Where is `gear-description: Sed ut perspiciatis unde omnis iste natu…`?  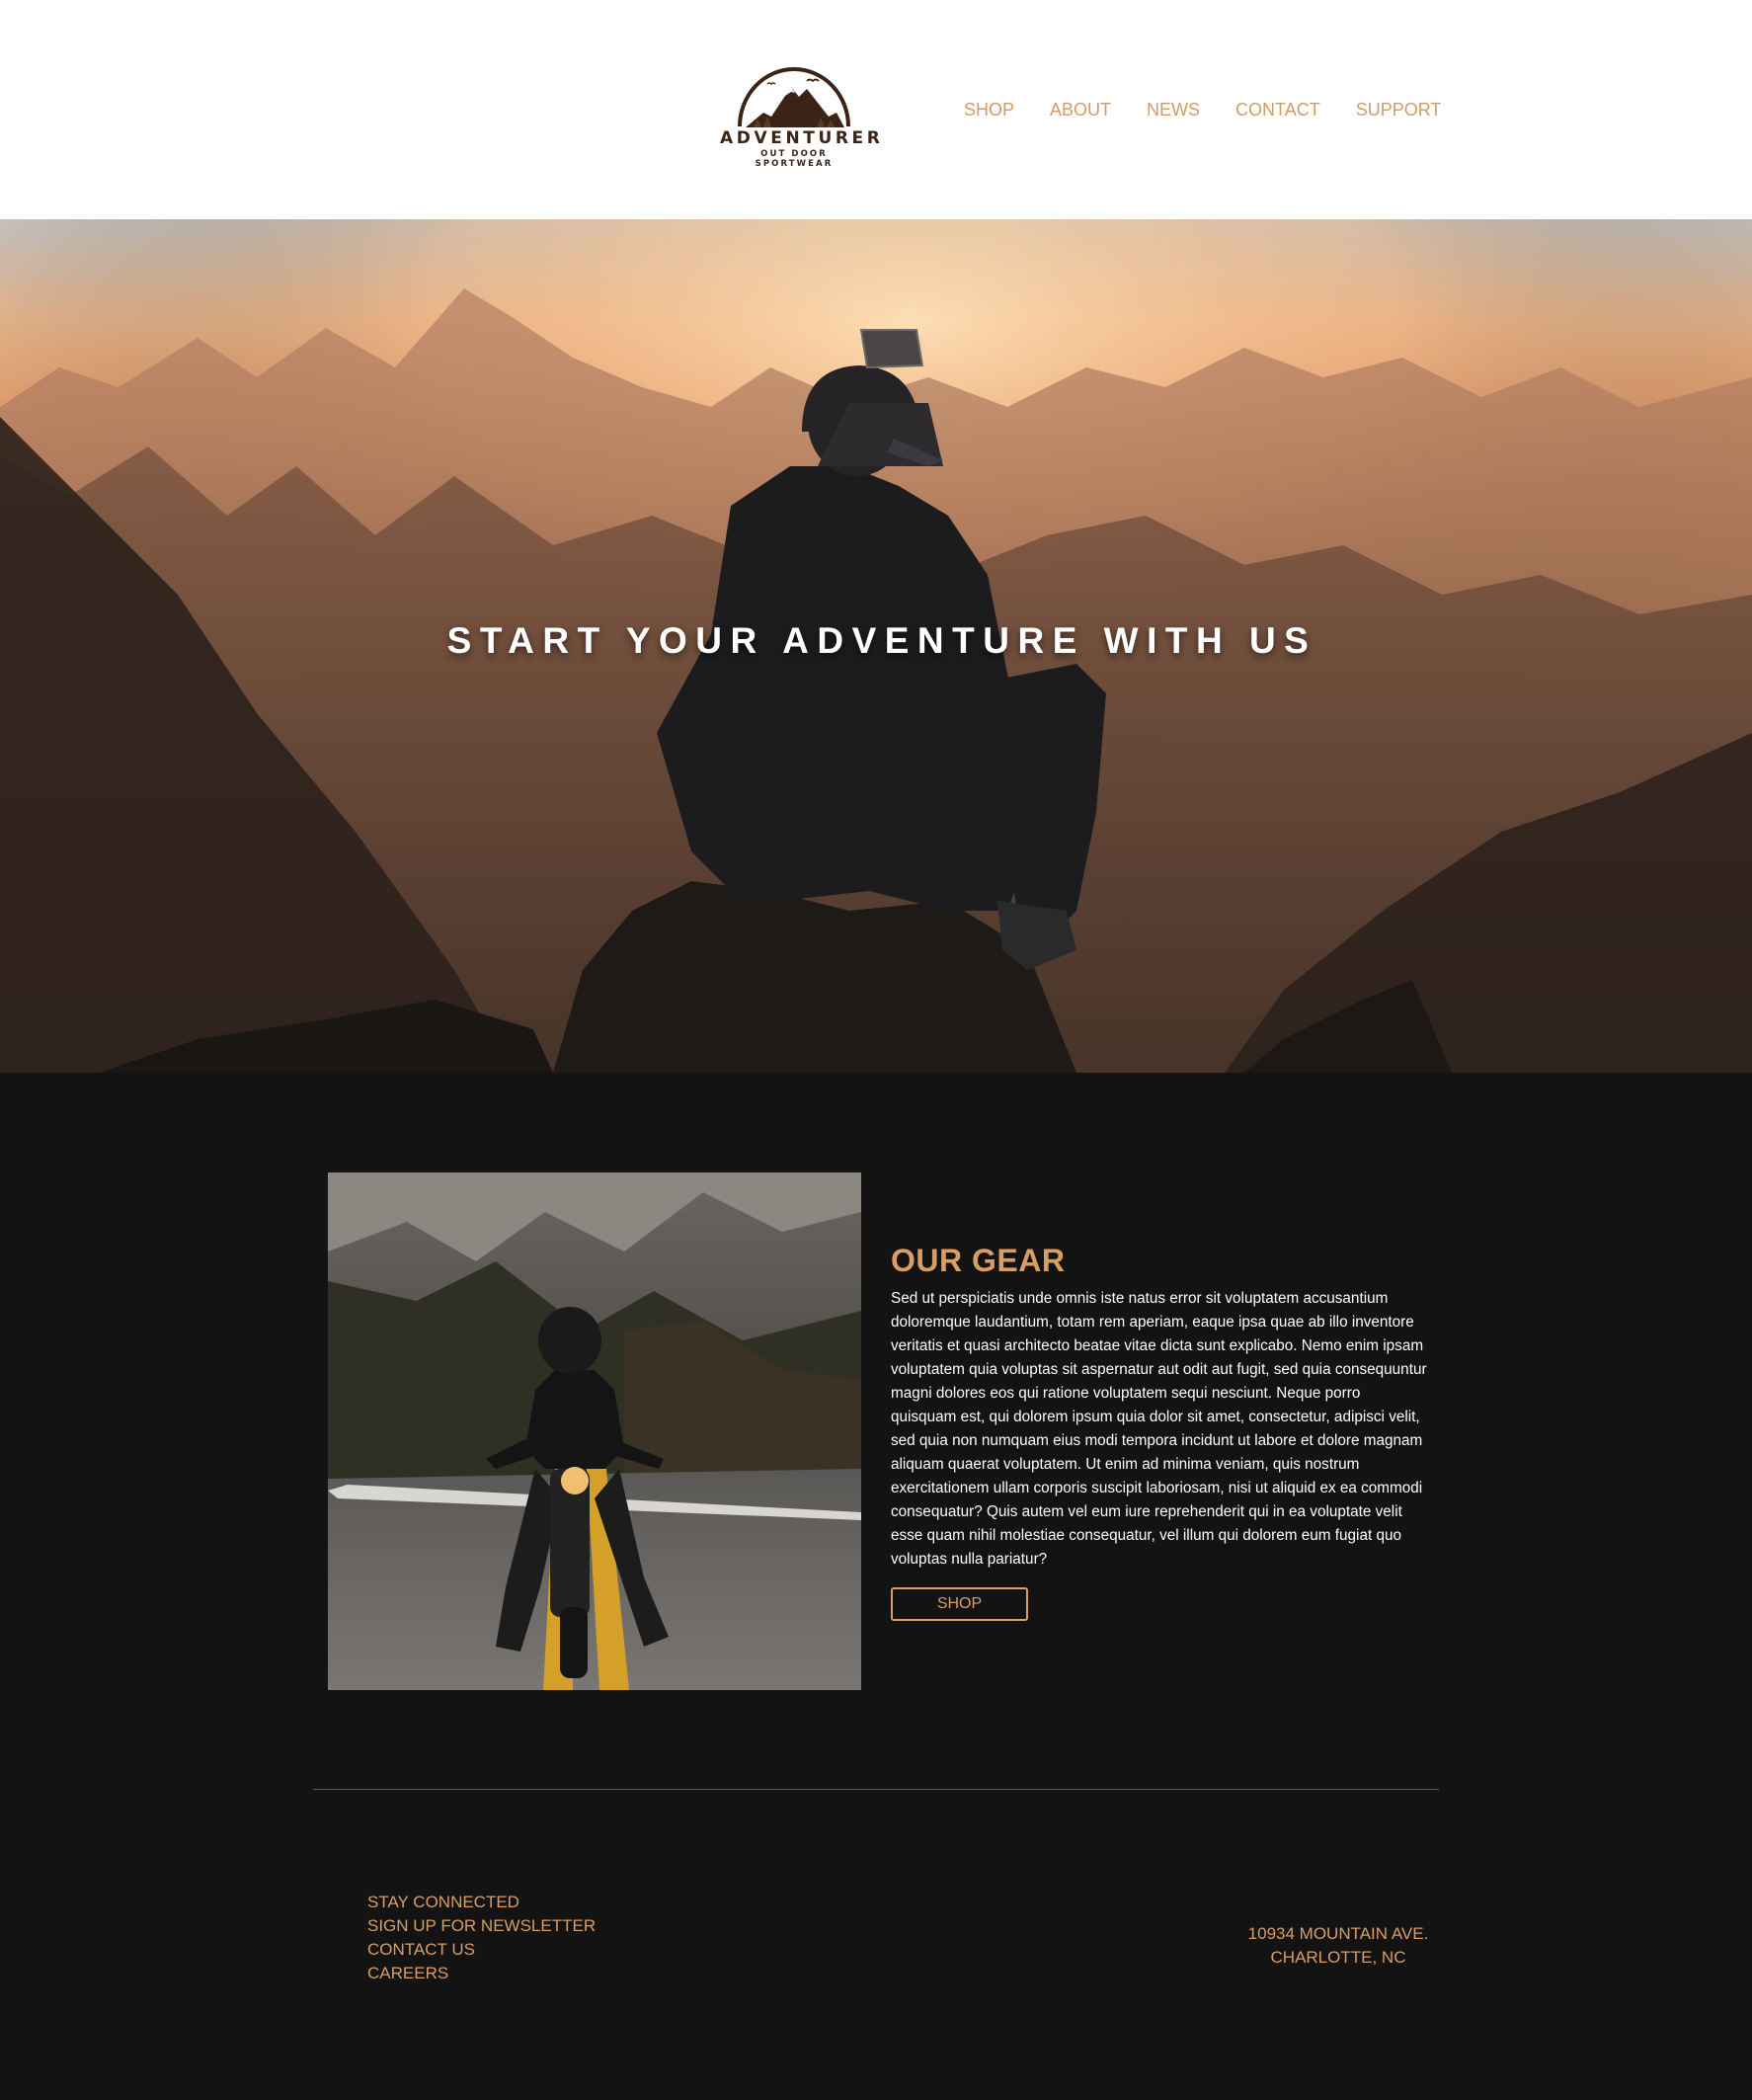
gear-description: Sed ut perspiciatis unde omnis iste natu… is located at coordinates (1159, 1429).